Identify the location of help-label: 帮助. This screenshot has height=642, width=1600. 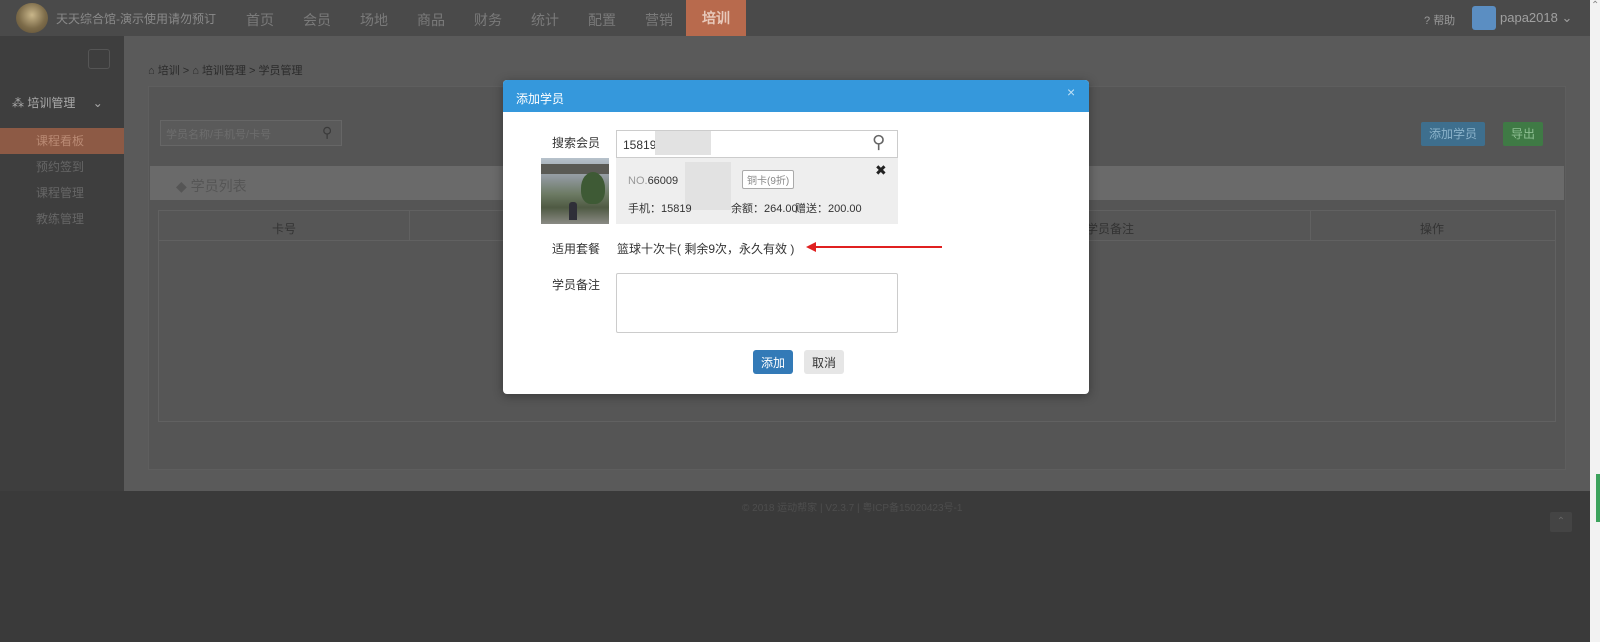
(1444, 21).